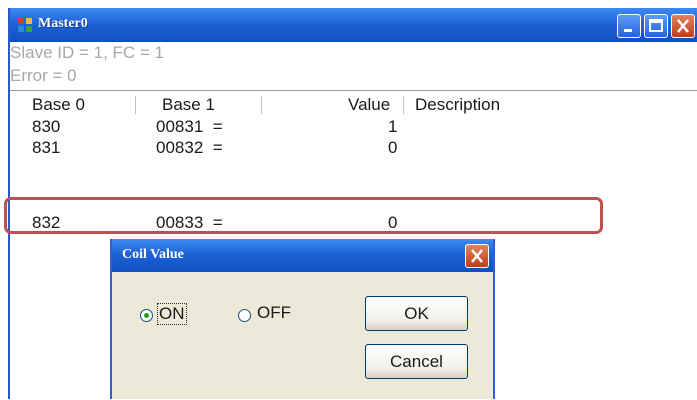  I want to click on radio-on-label: ON, so click(172, 314).